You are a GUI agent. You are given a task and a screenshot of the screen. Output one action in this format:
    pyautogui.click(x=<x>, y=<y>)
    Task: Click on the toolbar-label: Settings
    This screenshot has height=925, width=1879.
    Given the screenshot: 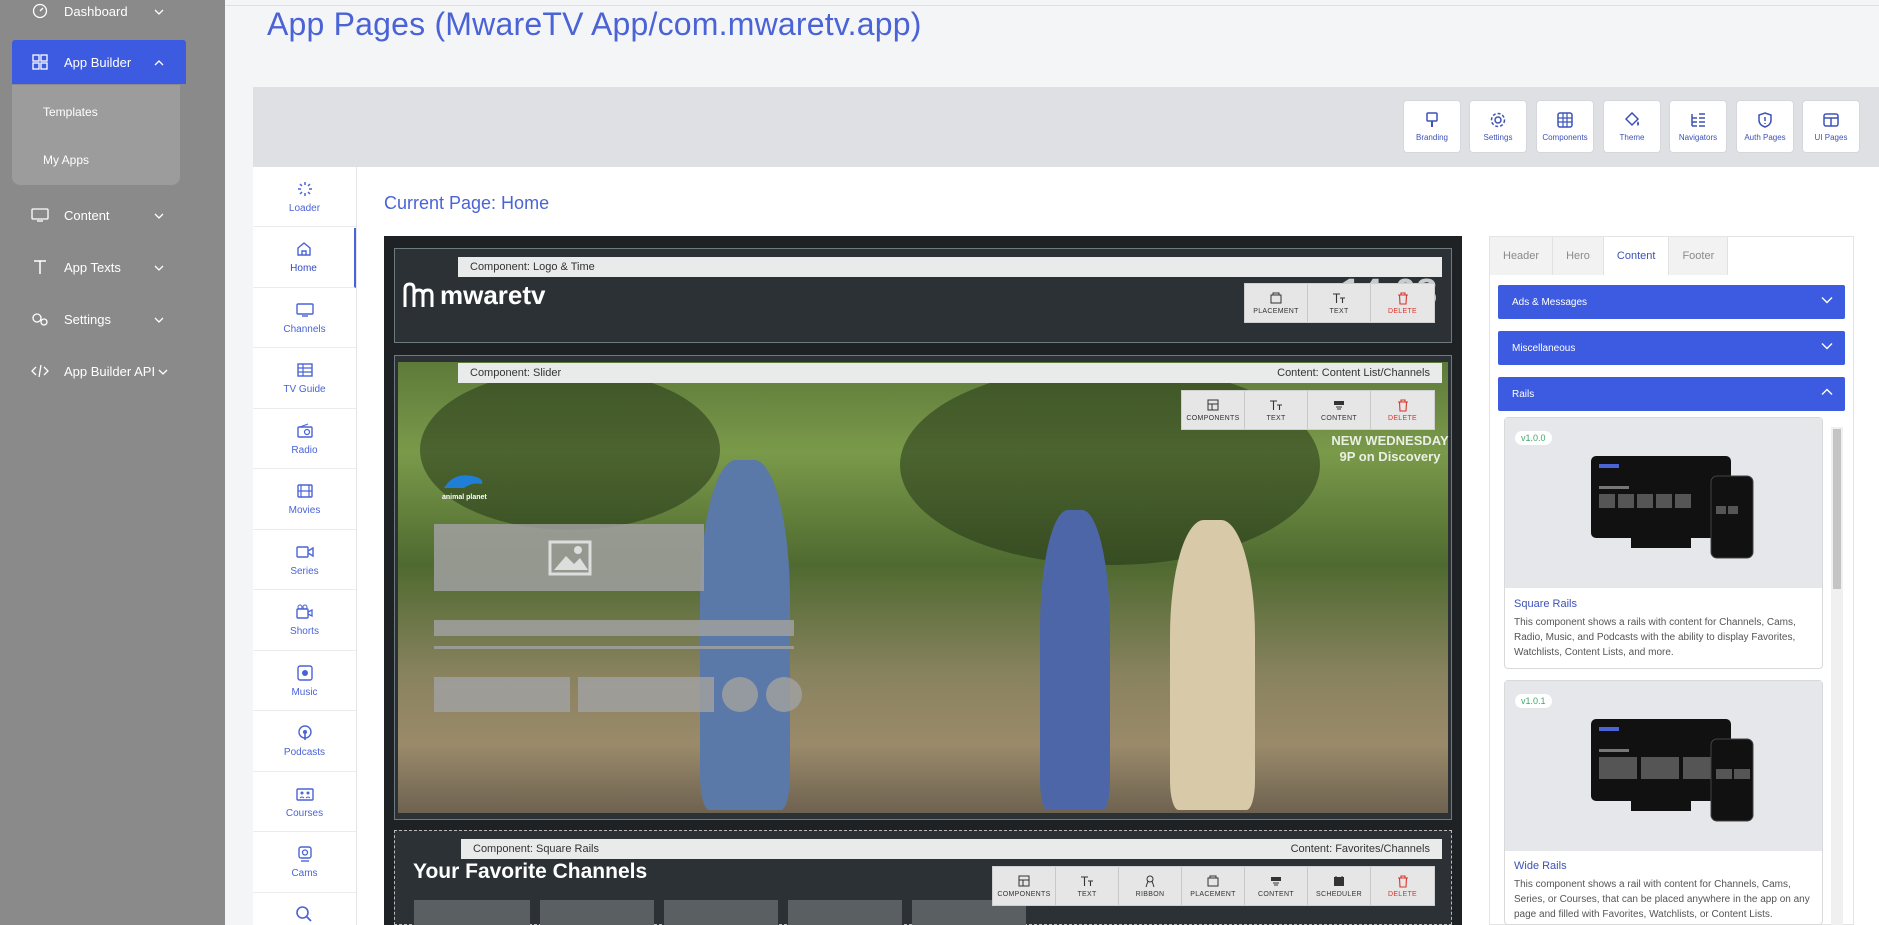 What is the action you would take?
    pyautogui.click(x=1498, y=137)
    